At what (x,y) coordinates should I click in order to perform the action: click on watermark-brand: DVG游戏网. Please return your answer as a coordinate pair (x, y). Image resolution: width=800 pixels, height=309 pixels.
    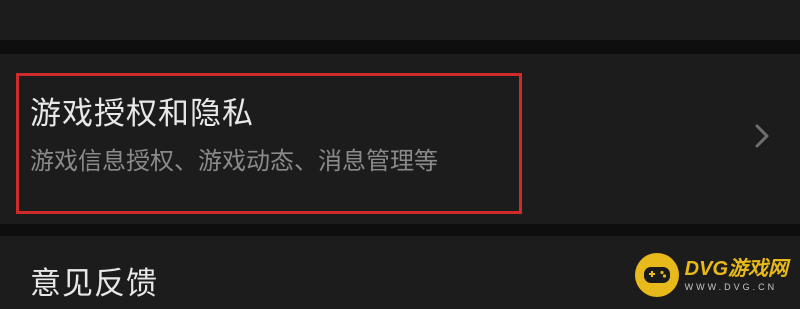
    Looking at the image, I should click on (736, 269).